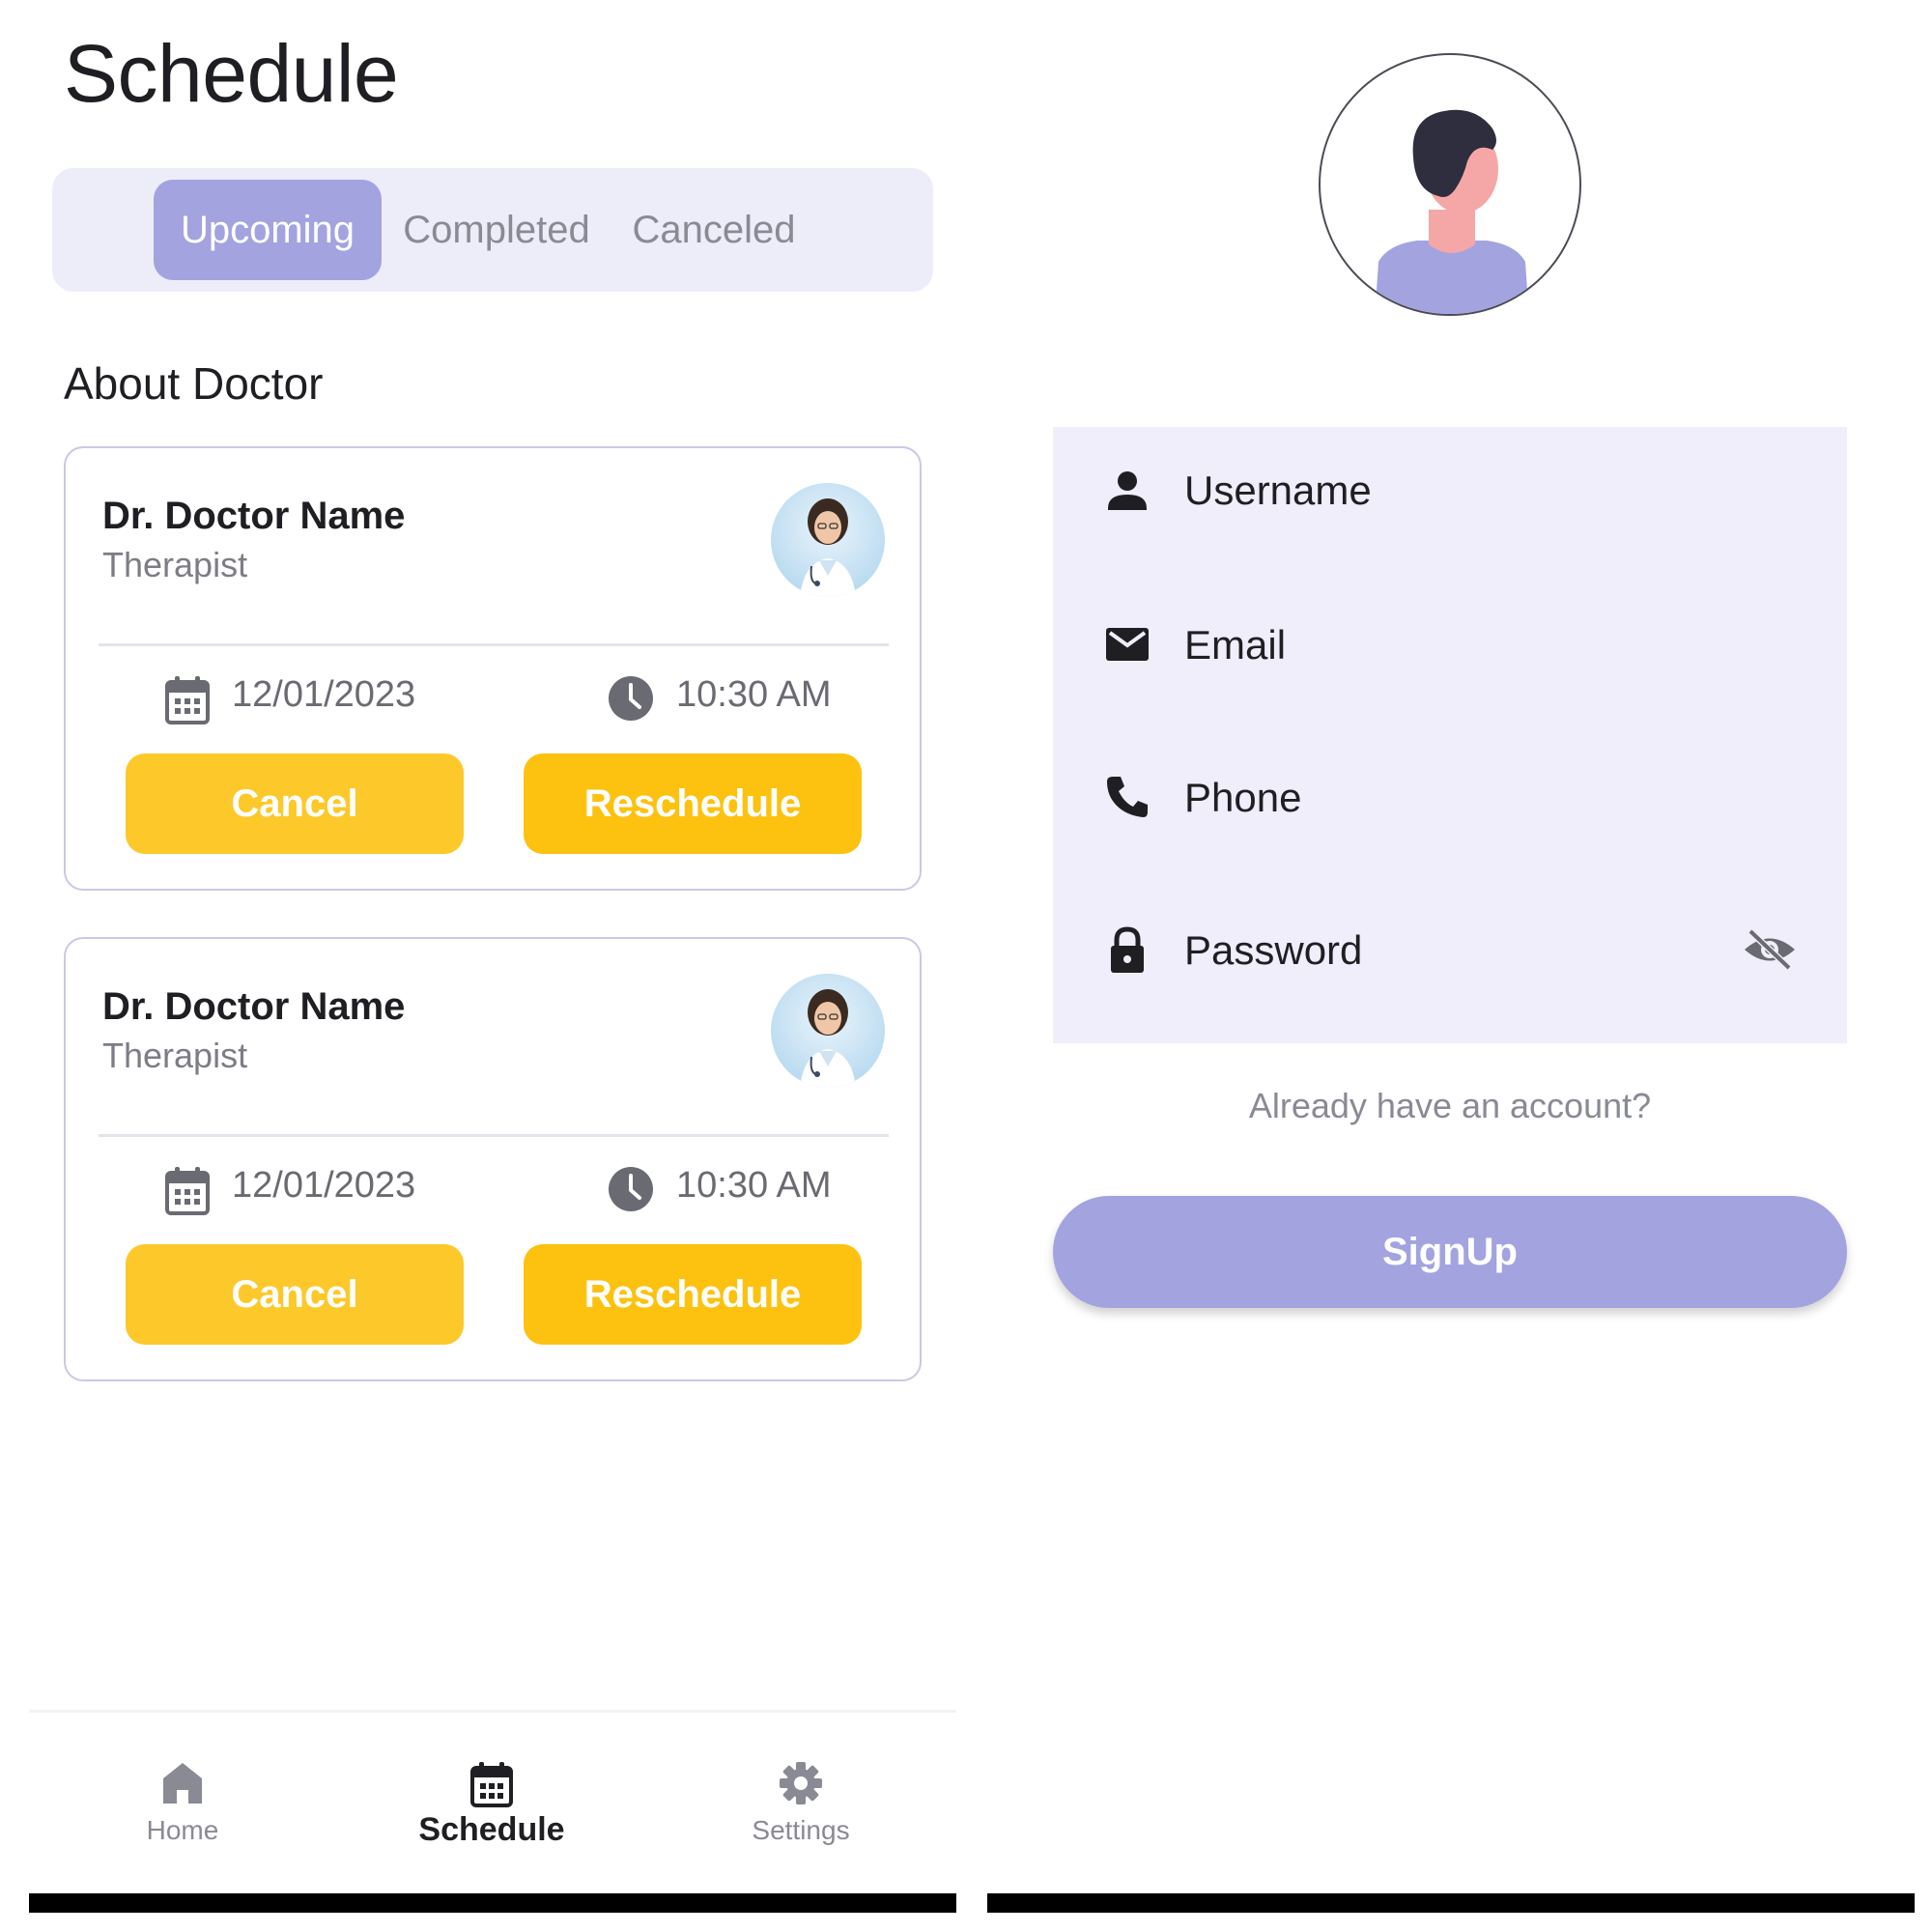 This screenshot has width=1932, height=1932. Describe the element at coordinates (182, 1783) in the screenshot. I see `home-icon` at that location.